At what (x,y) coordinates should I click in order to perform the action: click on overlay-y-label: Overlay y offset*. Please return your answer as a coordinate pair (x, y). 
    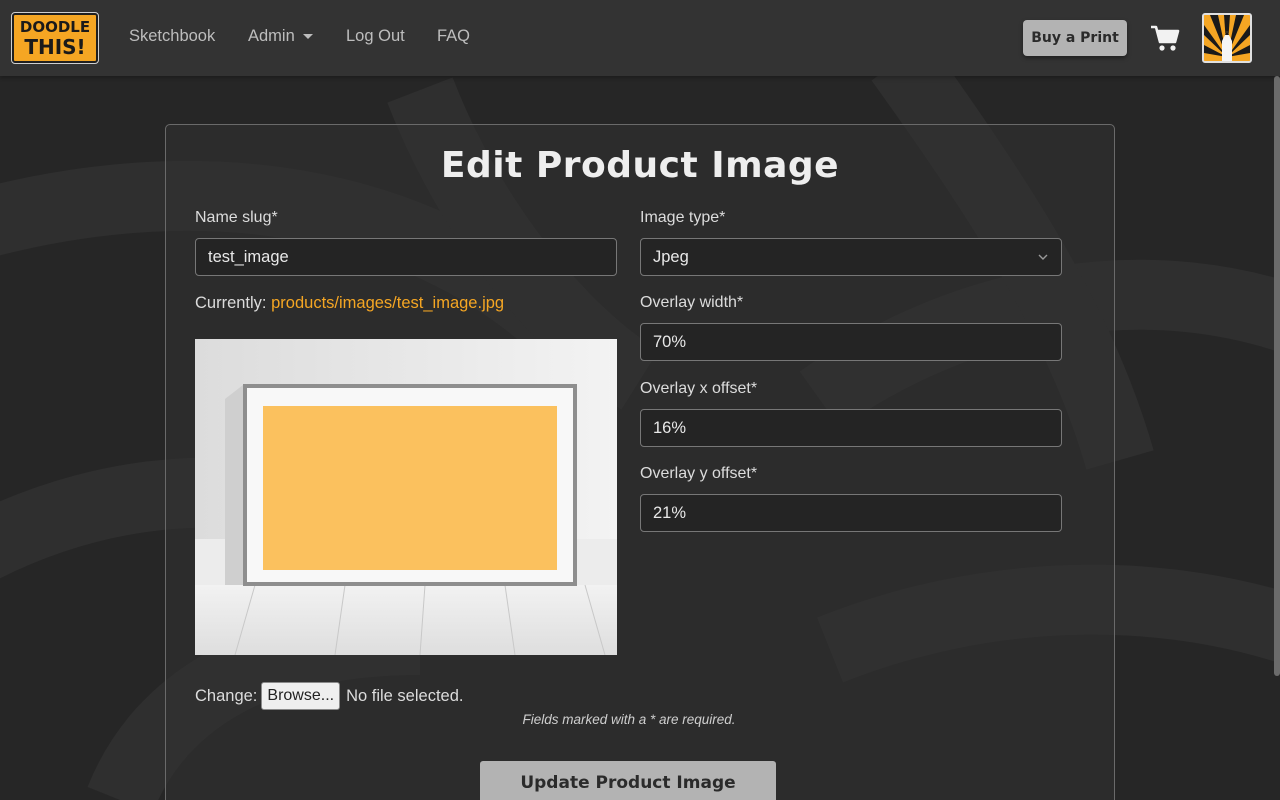
    Looking at the image, I should click on (699, 473).